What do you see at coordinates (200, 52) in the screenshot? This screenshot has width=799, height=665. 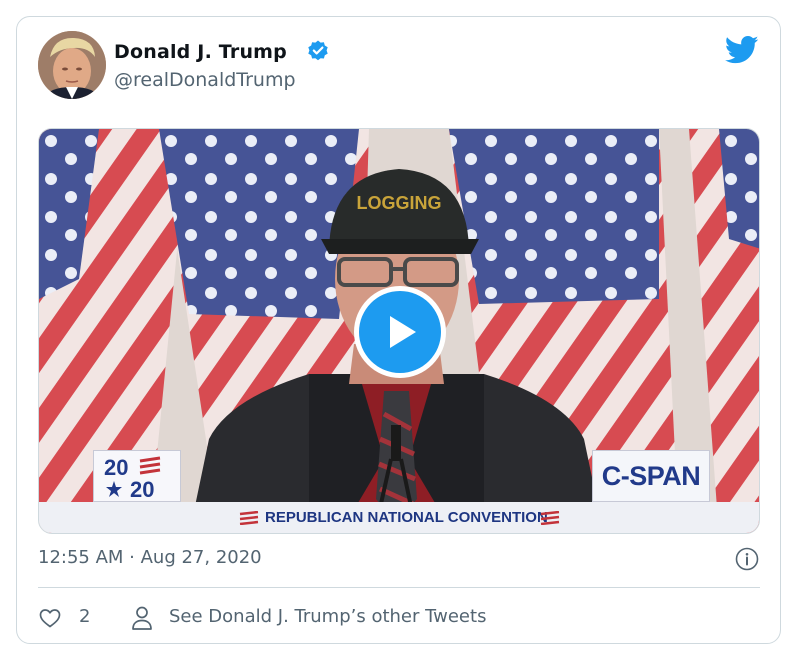 I see `author-display-name: Donald J. Trump` at bounding box center [200, 52].